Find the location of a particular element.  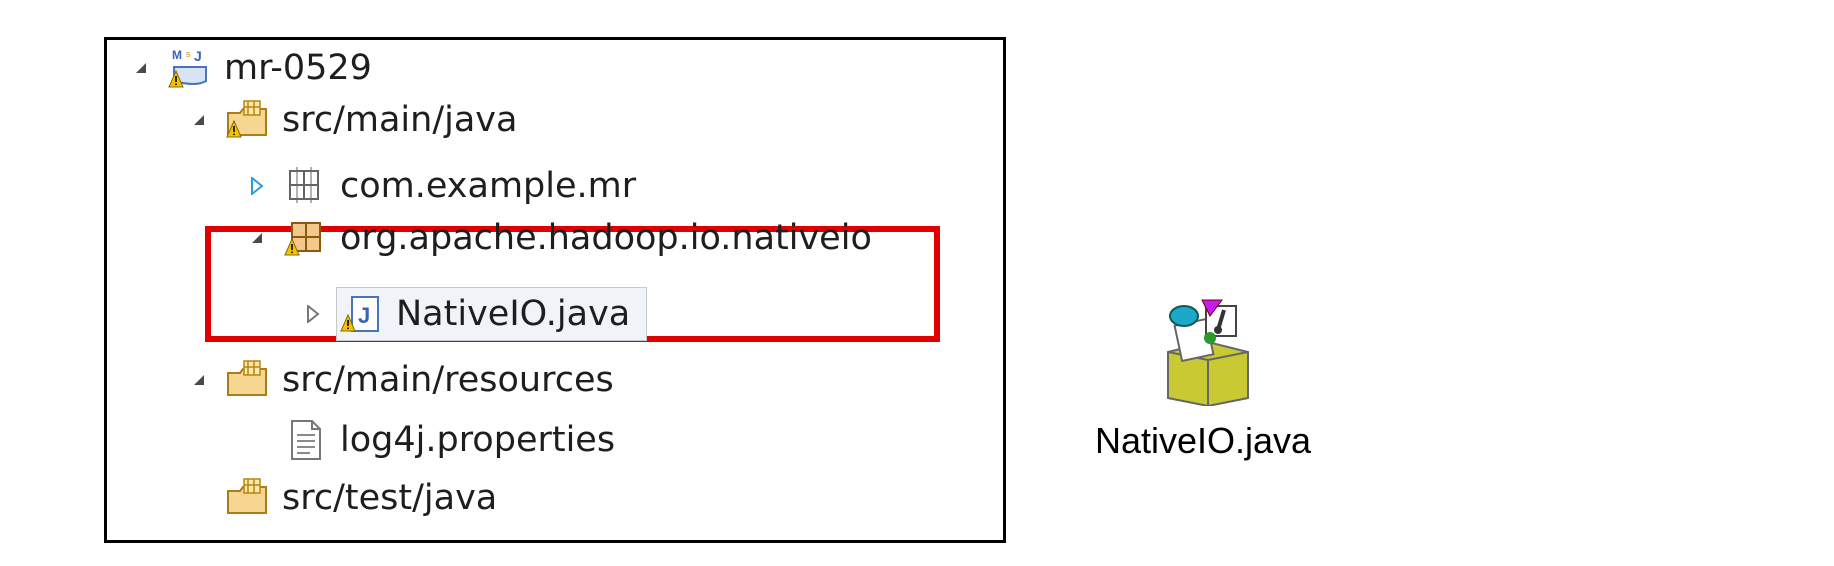

tree-item-label: NativeIO.java is located at coordinates (513, 313).